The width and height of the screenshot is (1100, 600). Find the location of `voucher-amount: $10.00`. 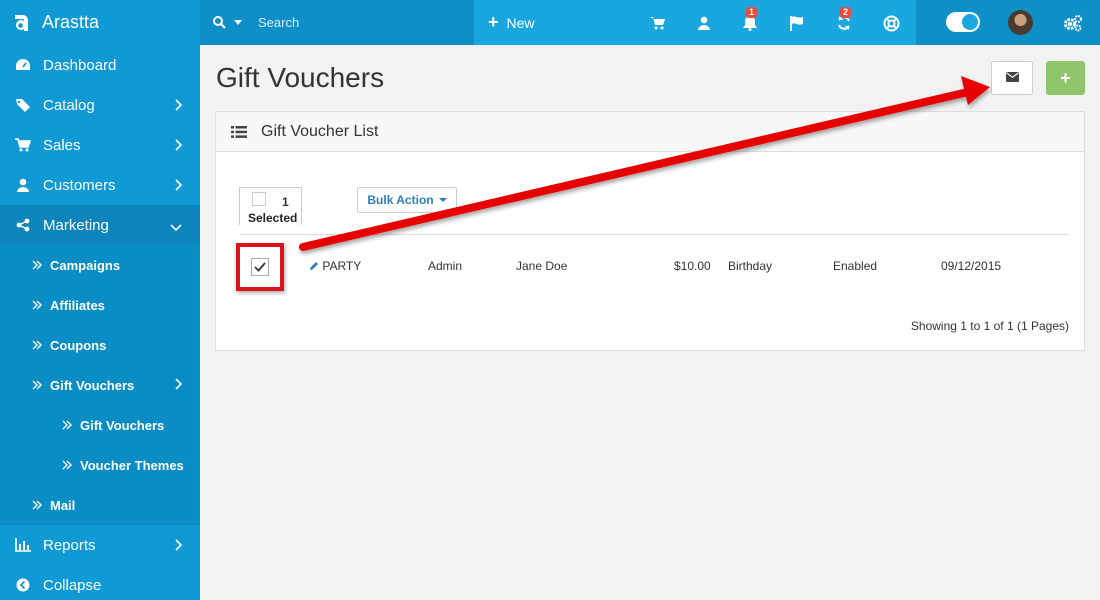

voucher-amount: $10.00 is located at coordinates (692, 266).